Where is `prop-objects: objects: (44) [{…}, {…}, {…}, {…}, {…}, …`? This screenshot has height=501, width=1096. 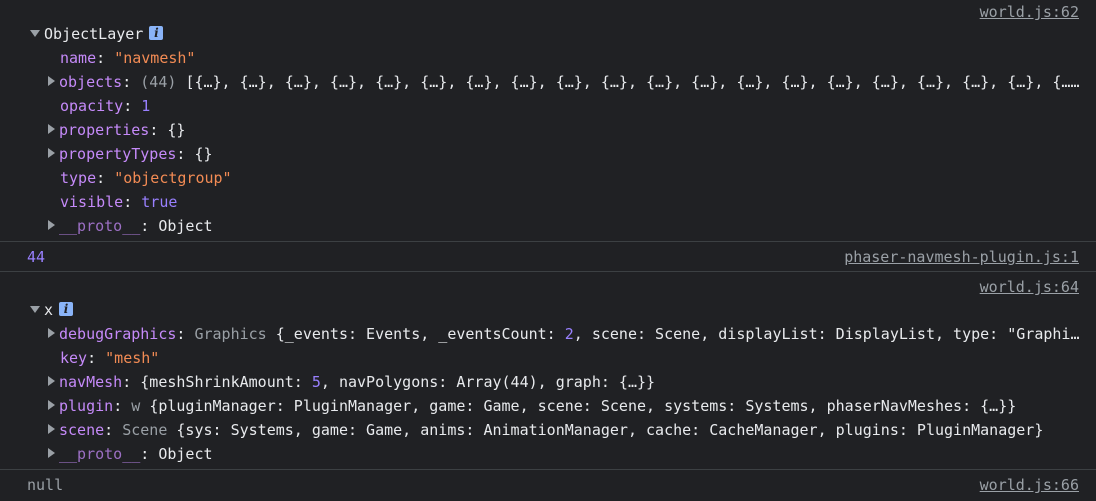
prop-objects: objects: (44) [{…}, {…}, {…}, {…}, {…}, … is located at coordinates (564, 82).